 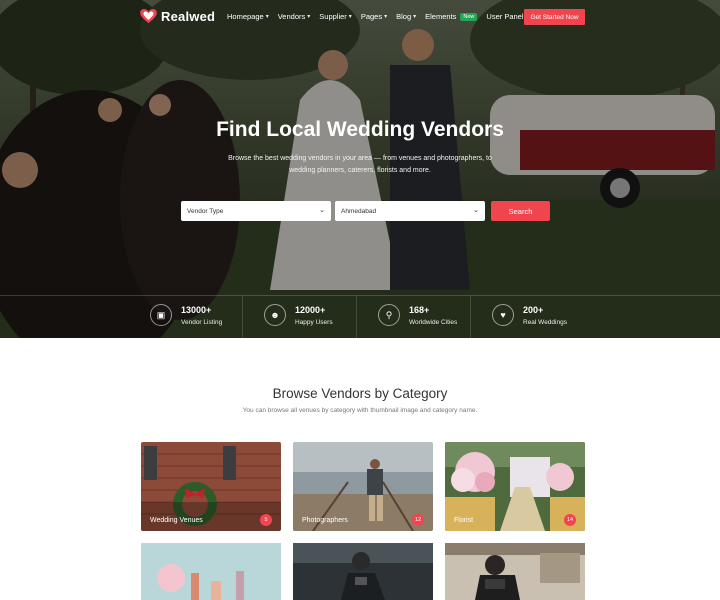 I want to click on category-card-photographers: Photographers 12, so click(x=363, y=486).